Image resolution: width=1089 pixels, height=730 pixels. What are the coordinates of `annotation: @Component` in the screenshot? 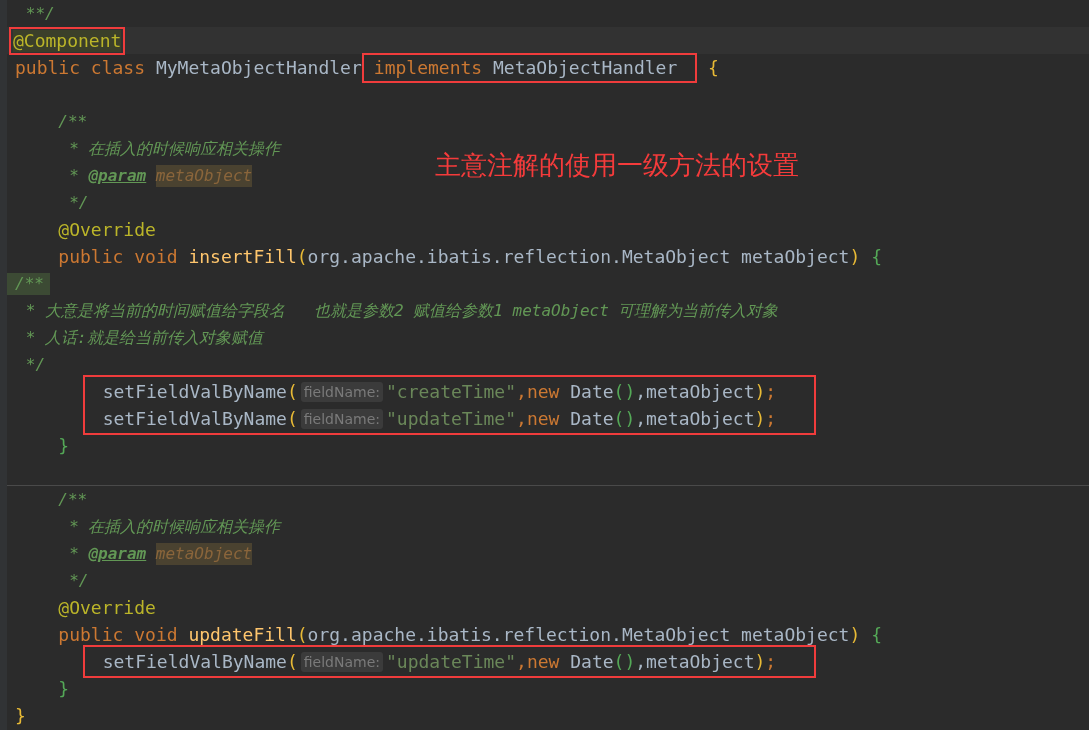 It's located at (67, 40).